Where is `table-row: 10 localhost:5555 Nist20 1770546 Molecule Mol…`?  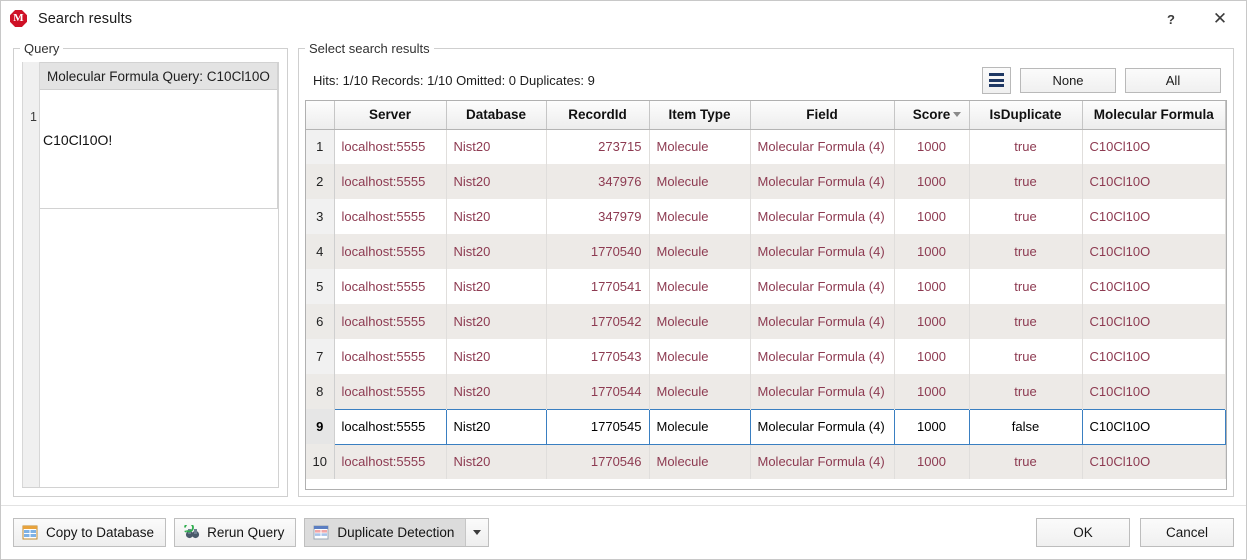
table-row: 10 localhost:5555 Nist20 1770546 Molecule Mol… is located at coordinates (766, 461).